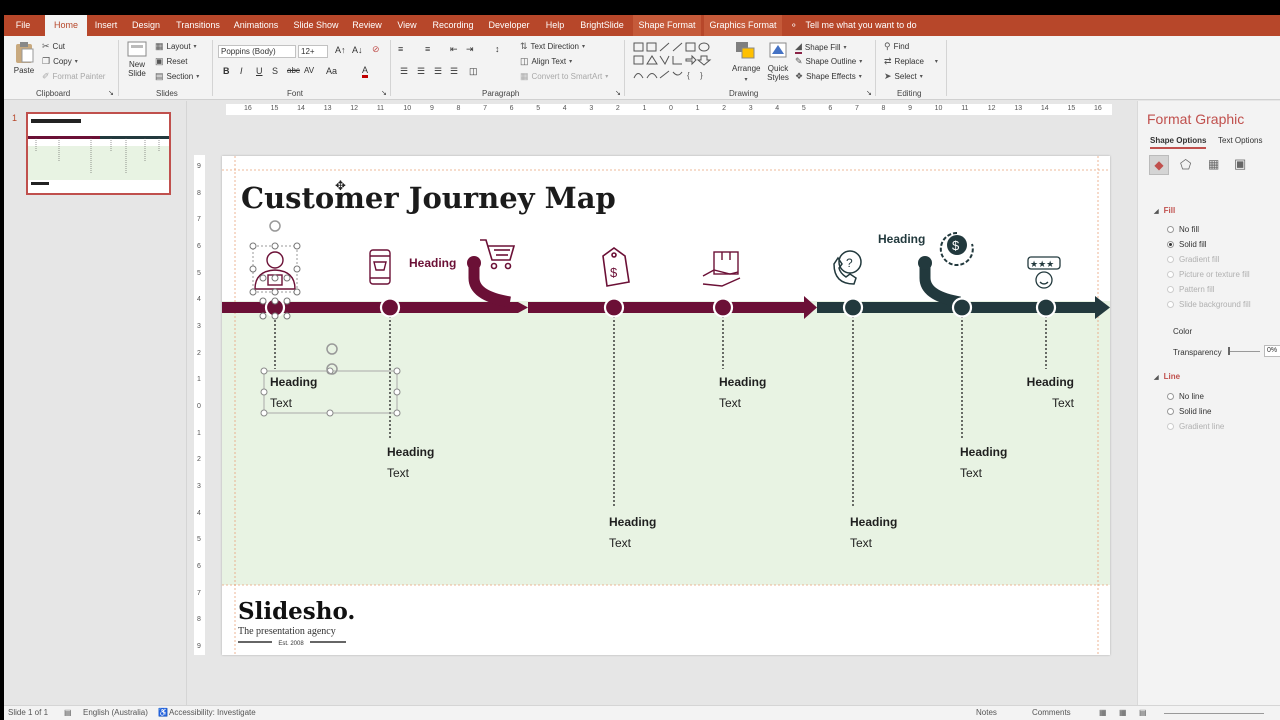  Describe the element at coordinates (331, 71) in the screenshot. I see `change-case-icon: Aa` at that location.